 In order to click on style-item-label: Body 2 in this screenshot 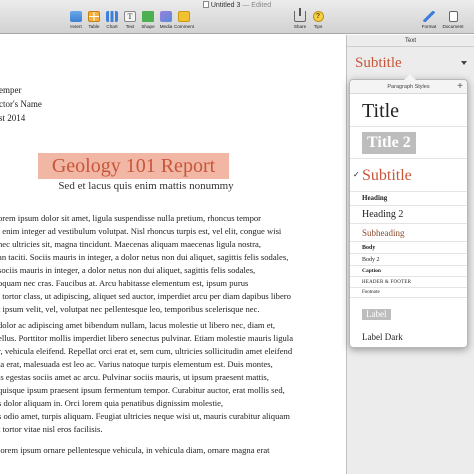, I will do `click(371, 260)`.